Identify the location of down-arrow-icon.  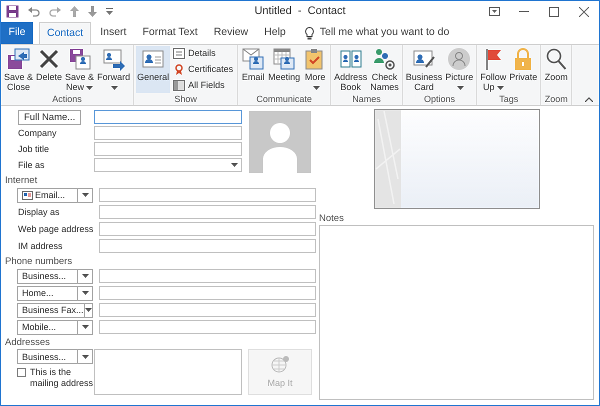
(92, 11).